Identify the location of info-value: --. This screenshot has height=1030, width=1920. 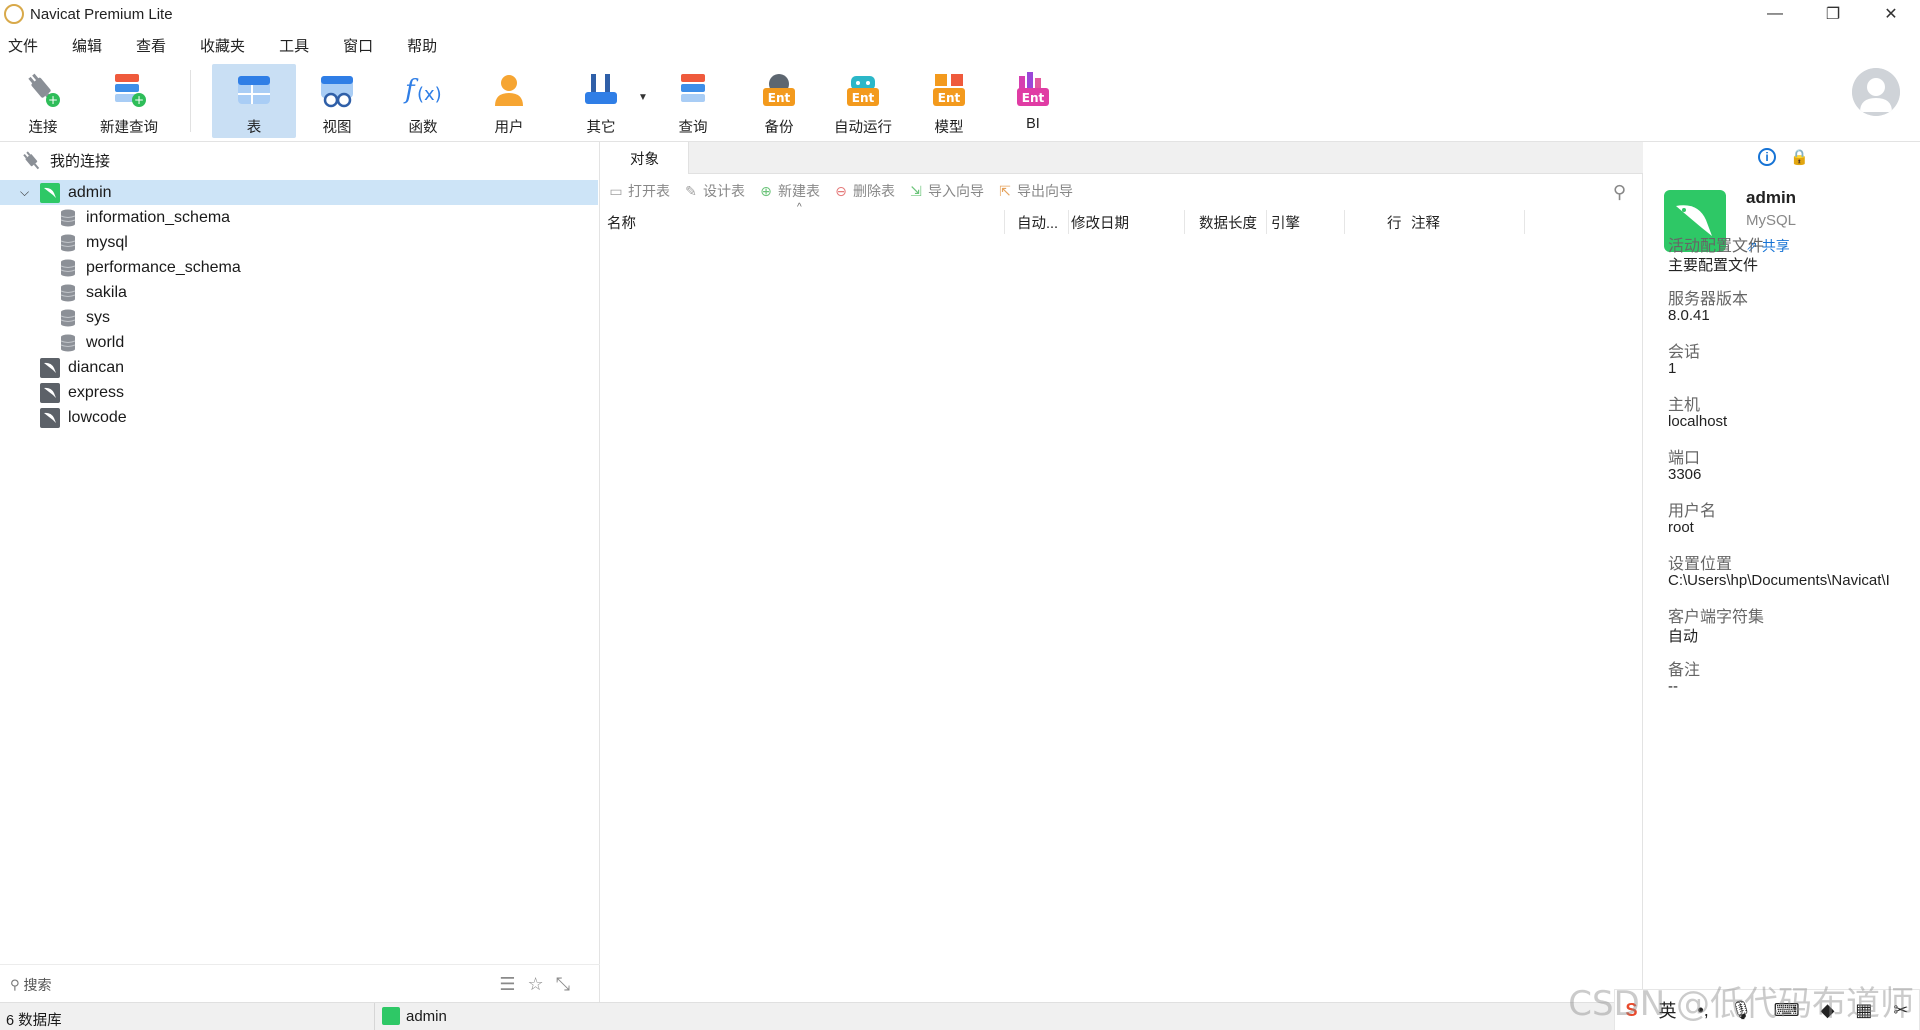
(1673, 686).